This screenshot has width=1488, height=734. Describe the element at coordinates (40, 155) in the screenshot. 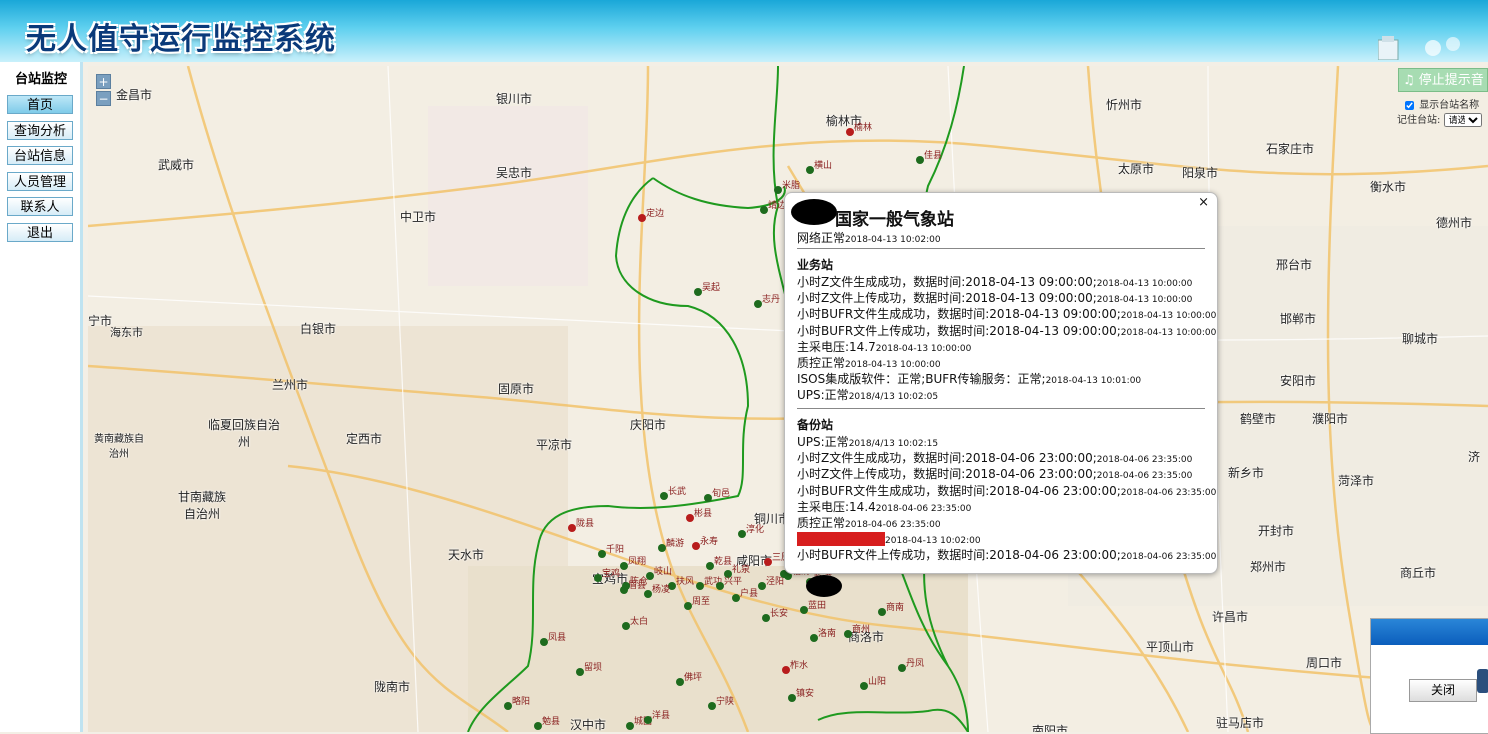

I see `sidebar-item-station-info: 台站信息` at that location.